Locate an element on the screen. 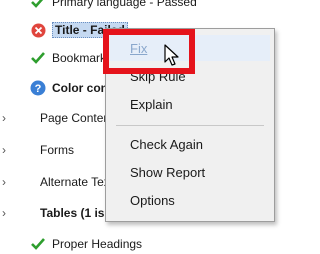 The height and width of the screenshot is (254, 320). tree-row-label: Alternate Text is located at coordinates (77, 182).